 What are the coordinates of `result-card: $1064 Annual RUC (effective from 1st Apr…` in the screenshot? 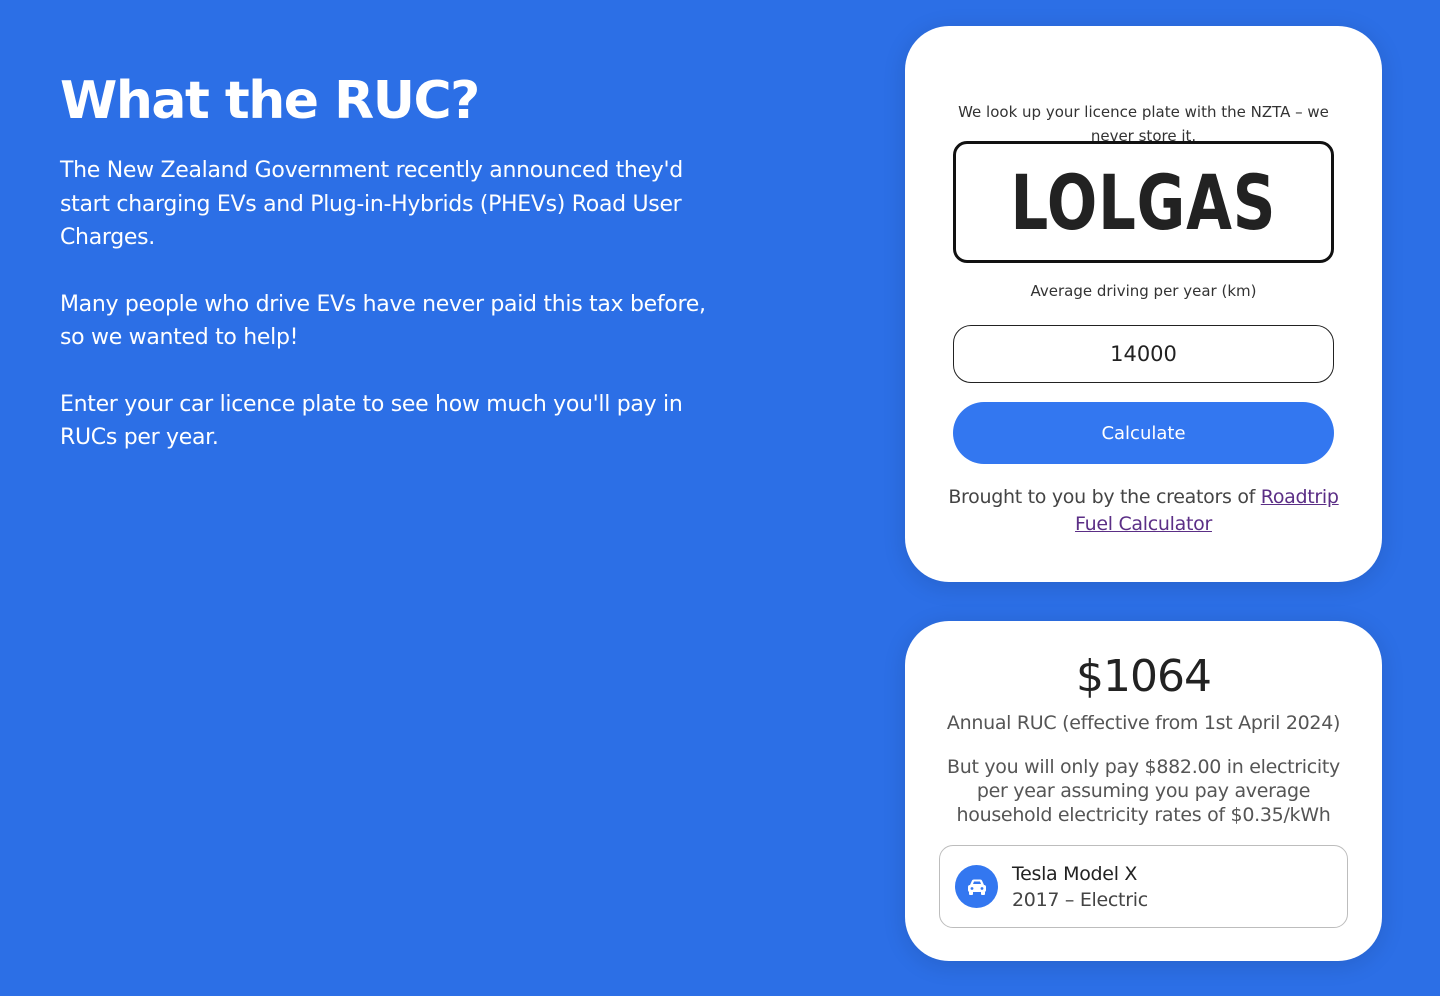 It's located at (1143, 791).